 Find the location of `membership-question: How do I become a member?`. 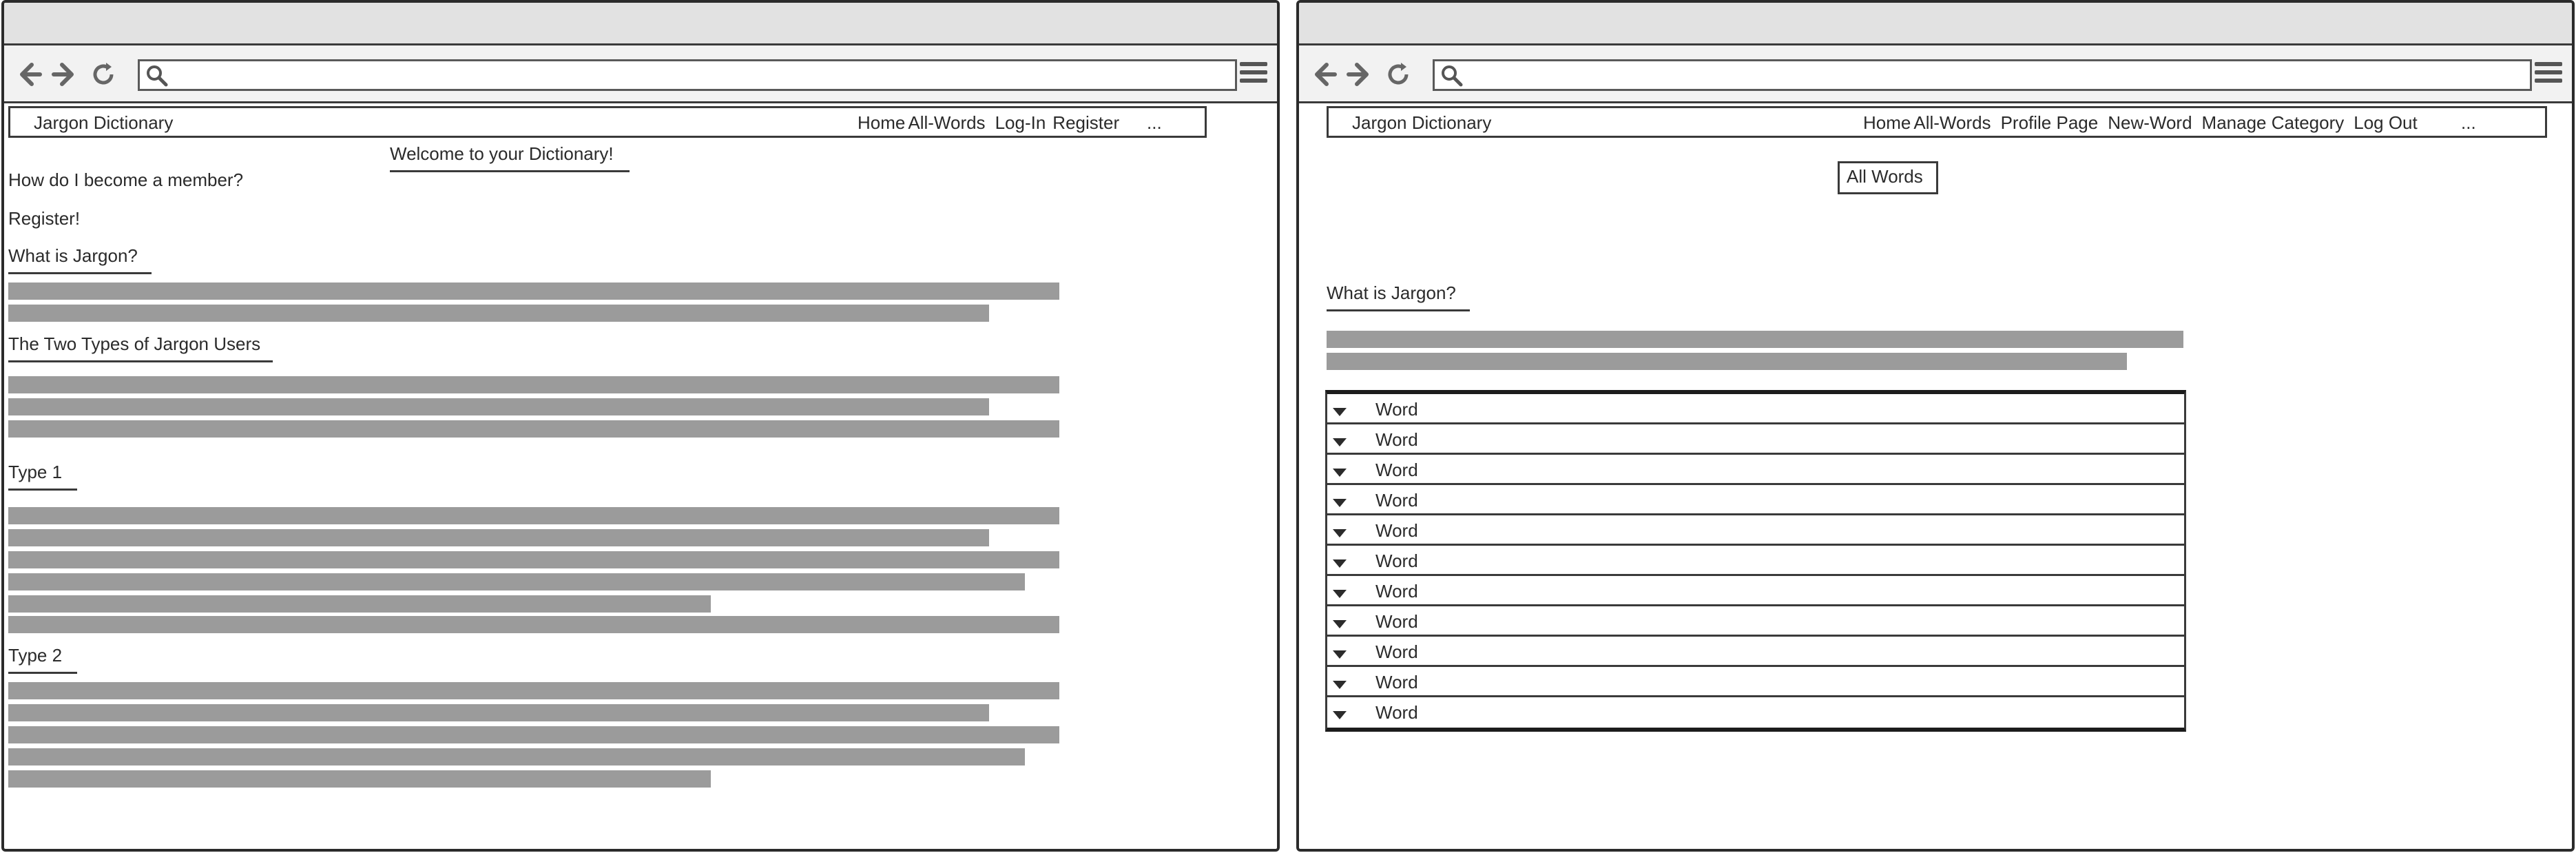

membership-question: How do I become a member? is located at coordinates (126, 180).